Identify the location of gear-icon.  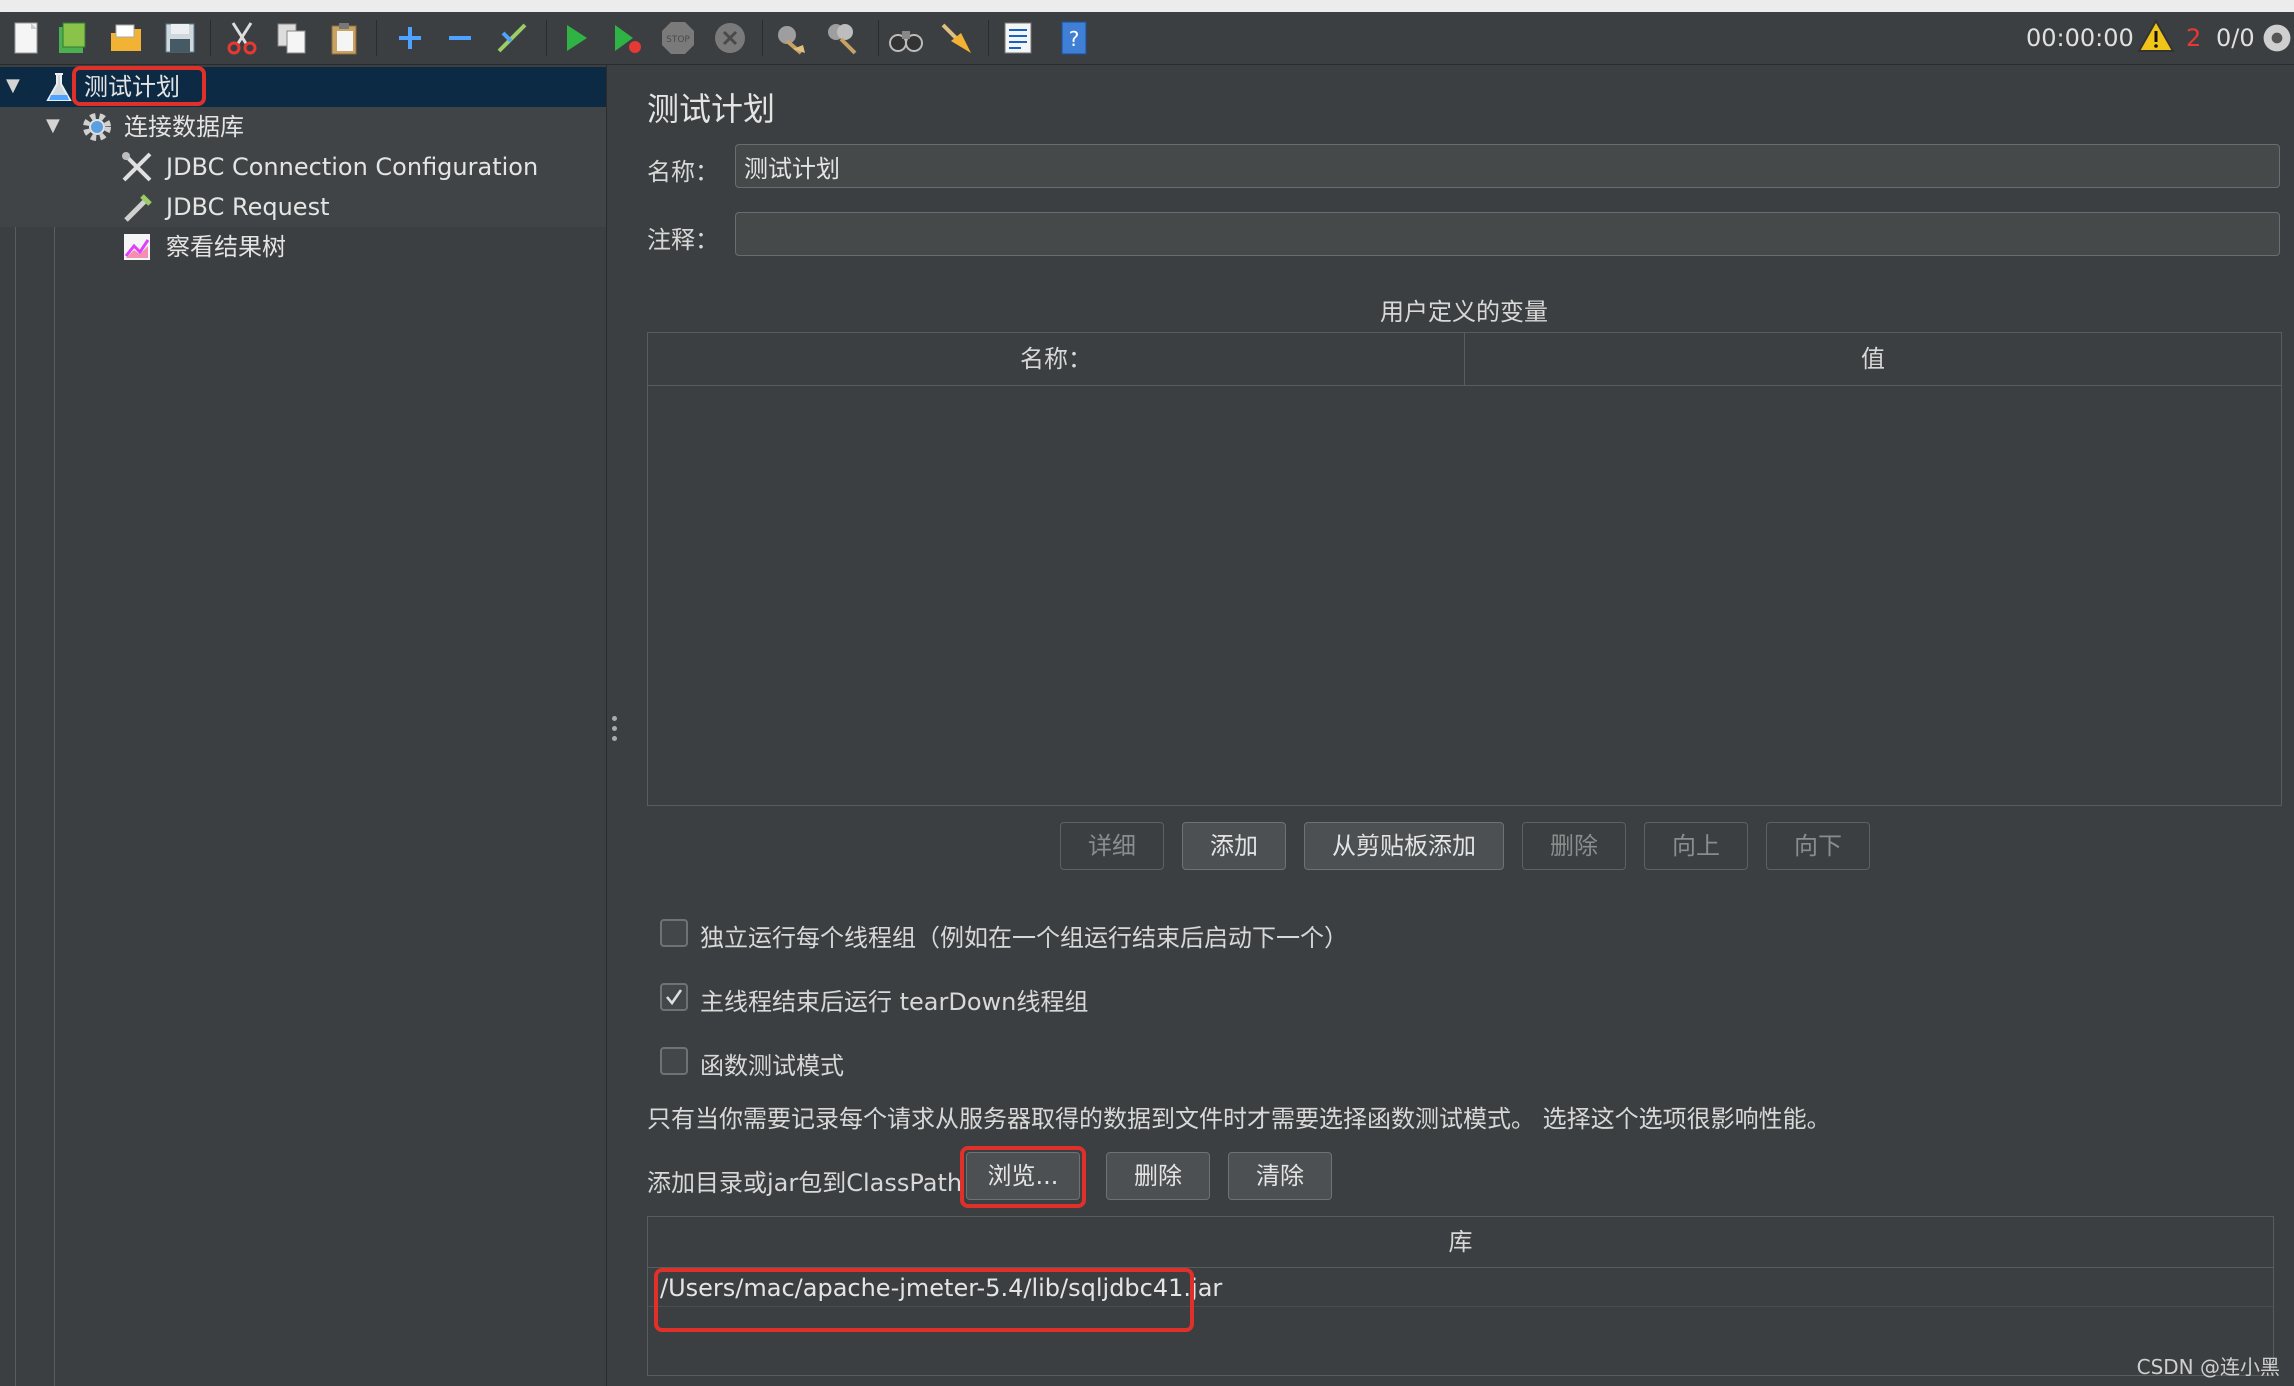
(97, 127).